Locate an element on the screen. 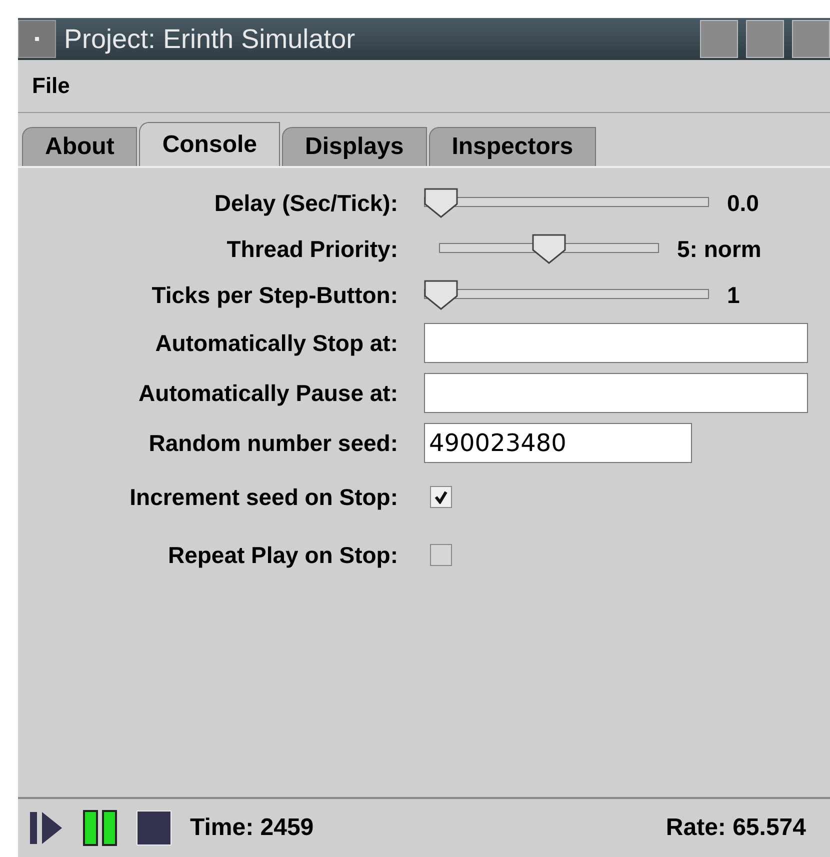 The width and height of the screenshot is (830, 857). slider-value: 5: norm is located at coordinates (719, 249).